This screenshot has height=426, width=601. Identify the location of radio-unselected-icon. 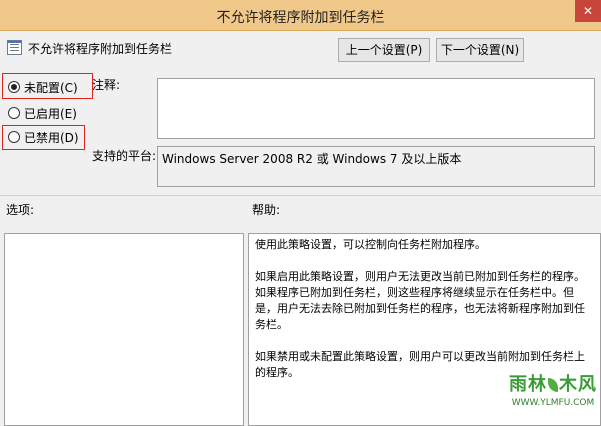
(14, 113).